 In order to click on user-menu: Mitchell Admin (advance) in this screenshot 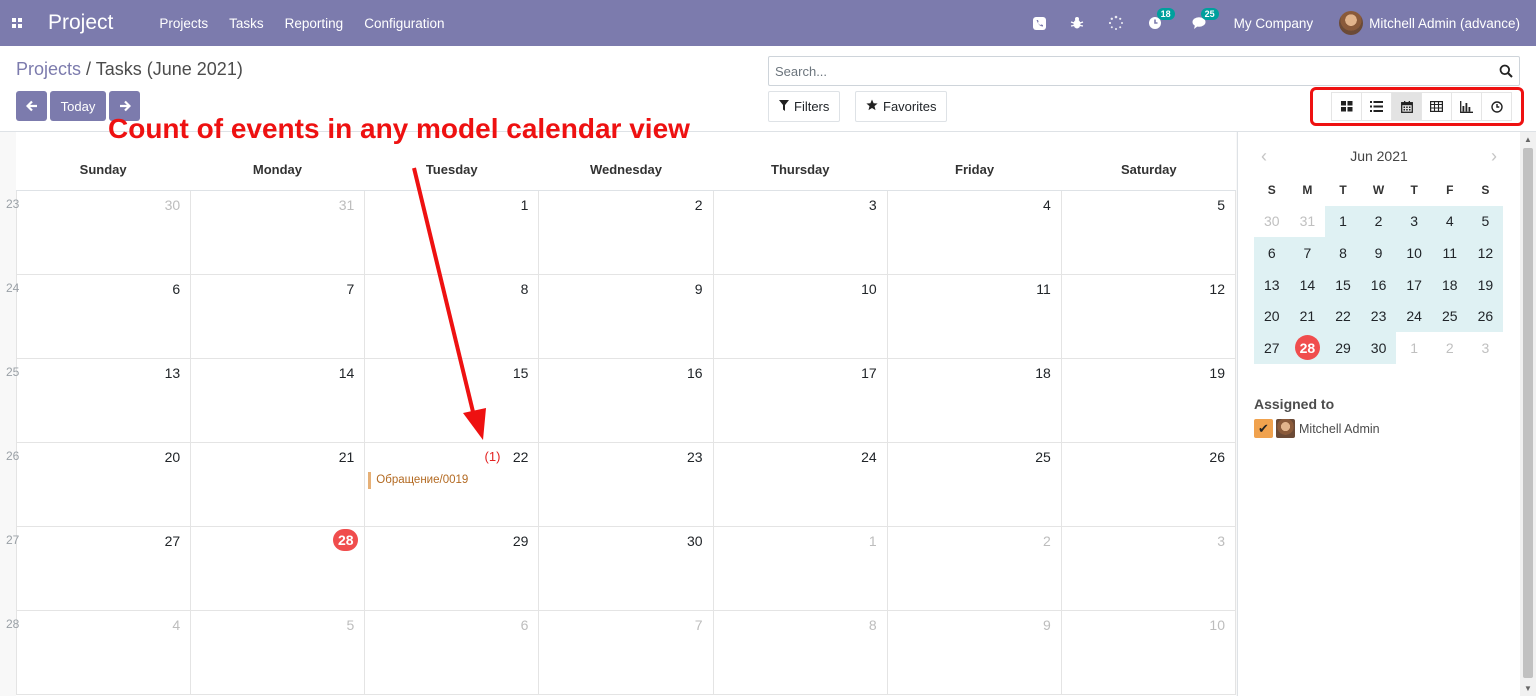, I will do `click(1444, 23)`.